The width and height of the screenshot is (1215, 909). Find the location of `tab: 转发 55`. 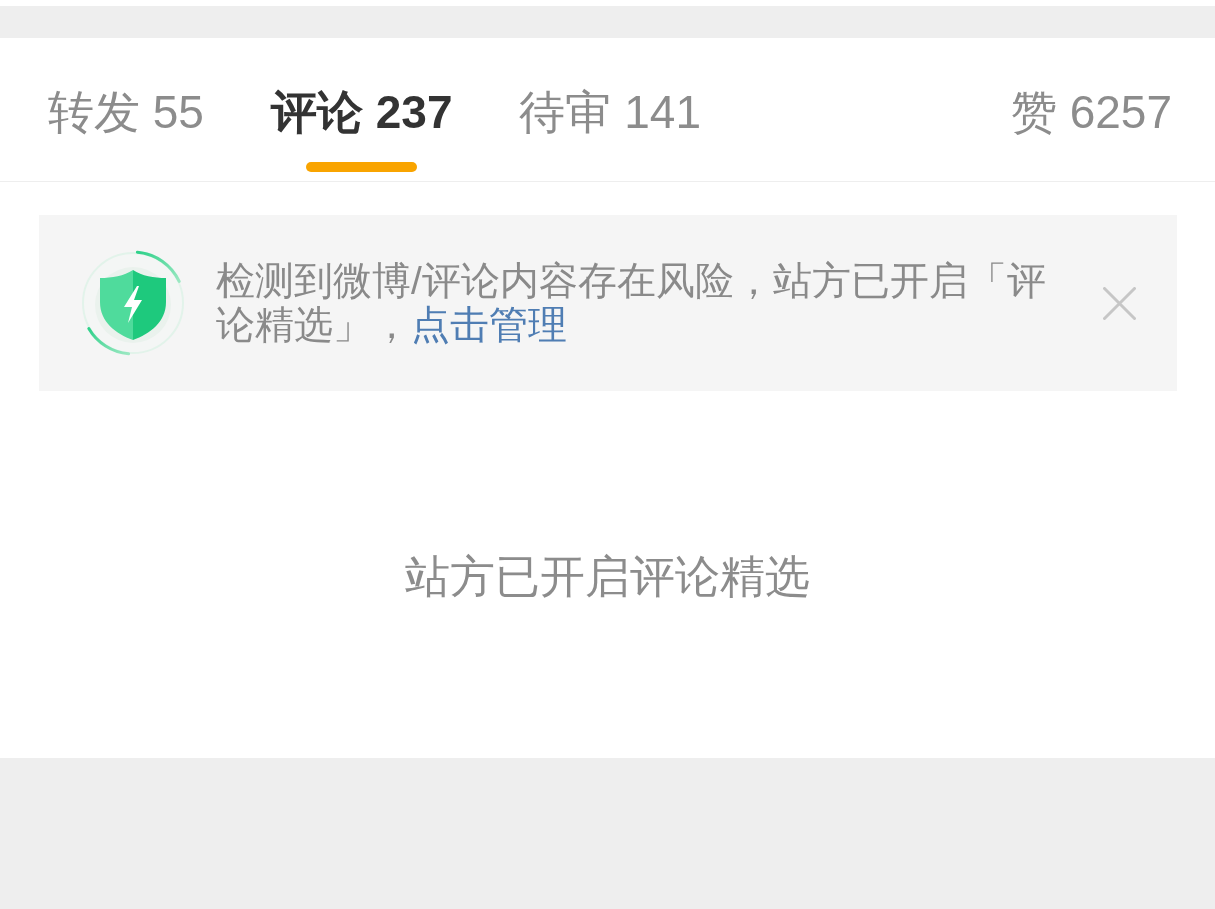

tab: 转发 55 is located at coordinates (126, 112).